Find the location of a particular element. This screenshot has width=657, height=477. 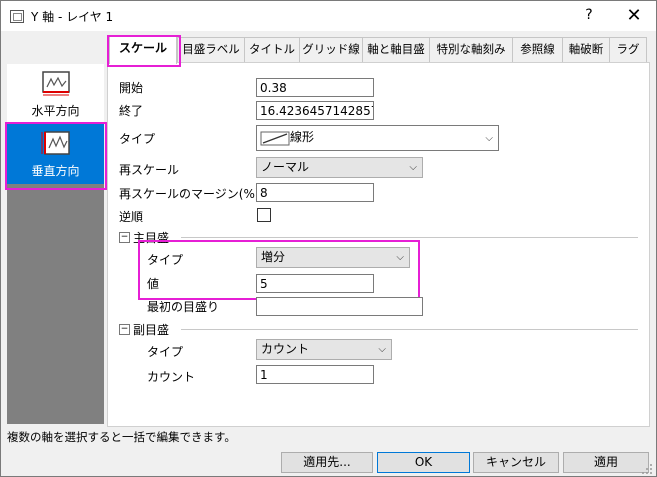

help-button: ? is located at coordinates (589, 16).